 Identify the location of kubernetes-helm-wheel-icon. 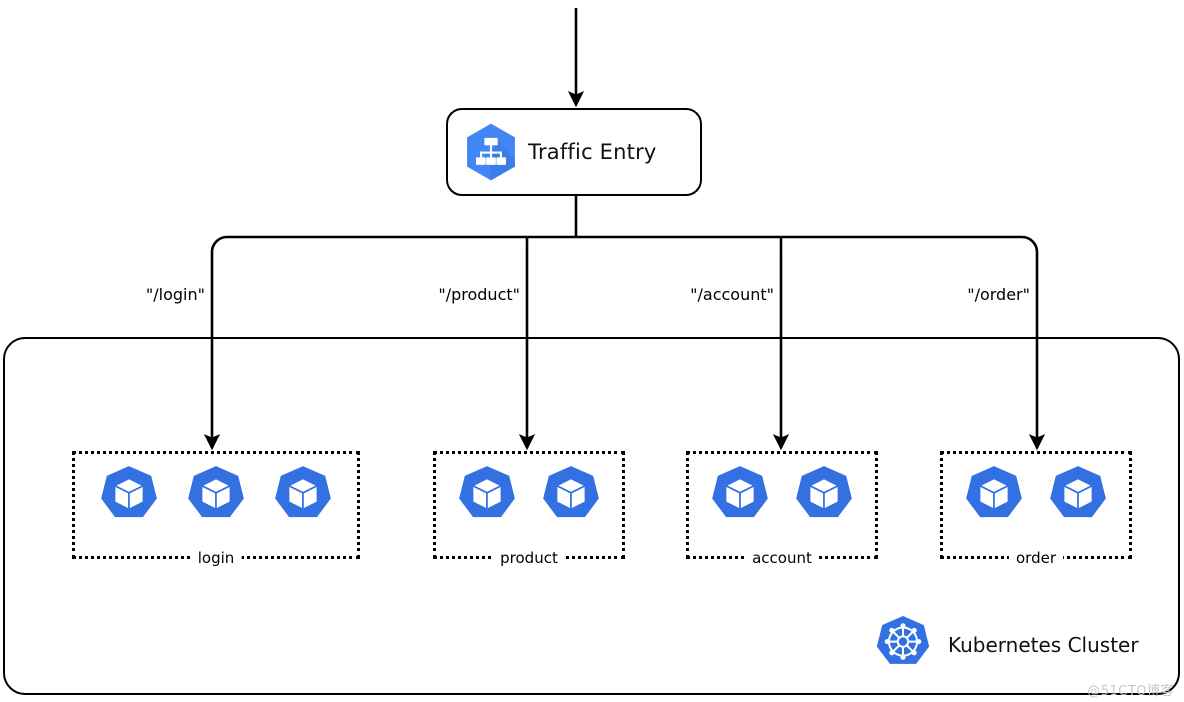
(903, 639).